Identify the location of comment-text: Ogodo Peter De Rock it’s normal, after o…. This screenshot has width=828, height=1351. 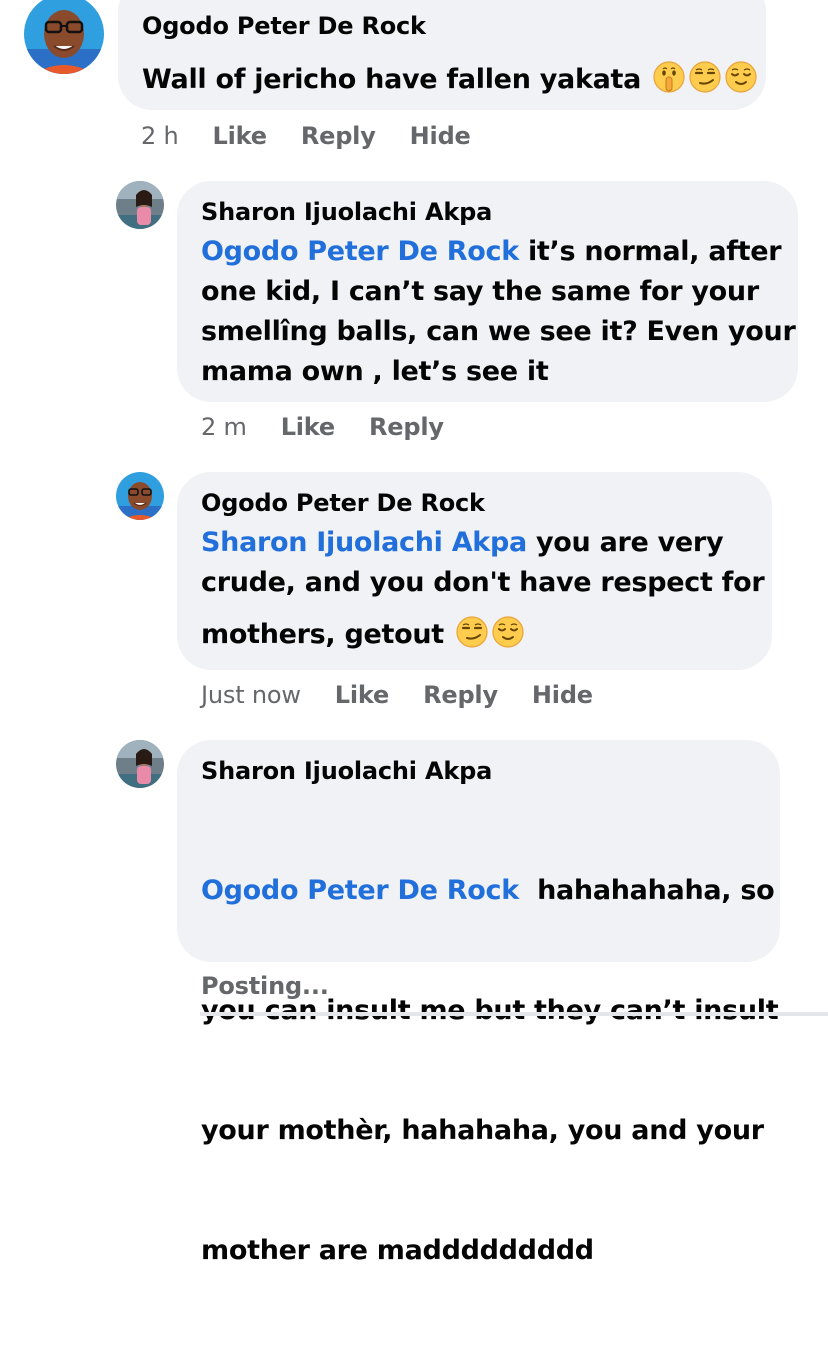
(498, 312).